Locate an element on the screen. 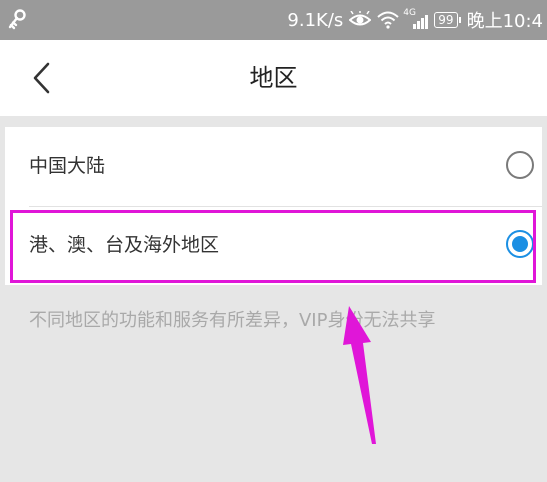 The width and height of the screenshot is (547, 482). battery-level: 99 is located at coordinates (446, 20).